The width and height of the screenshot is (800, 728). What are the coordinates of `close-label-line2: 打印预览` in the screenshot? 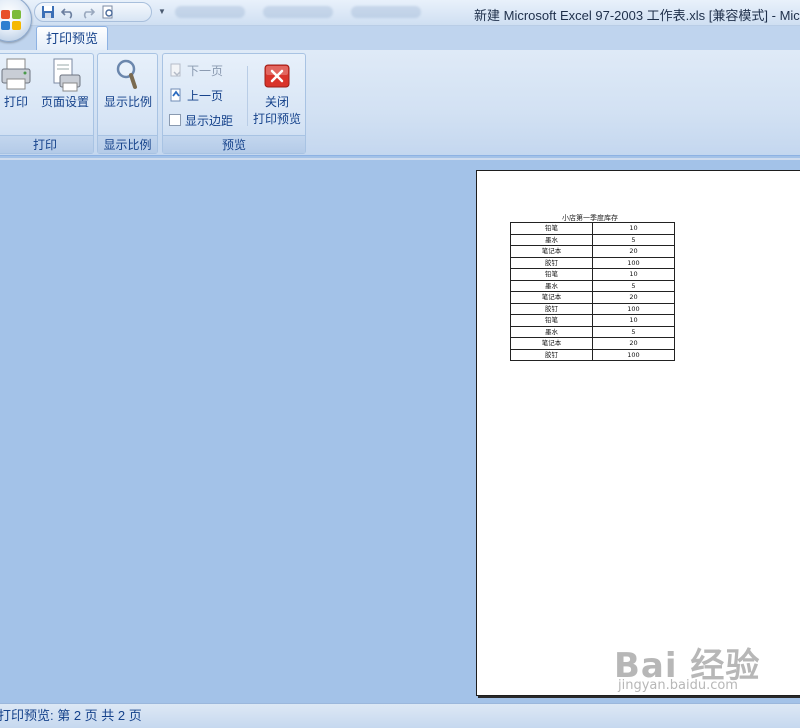 It's located at (276, 119).